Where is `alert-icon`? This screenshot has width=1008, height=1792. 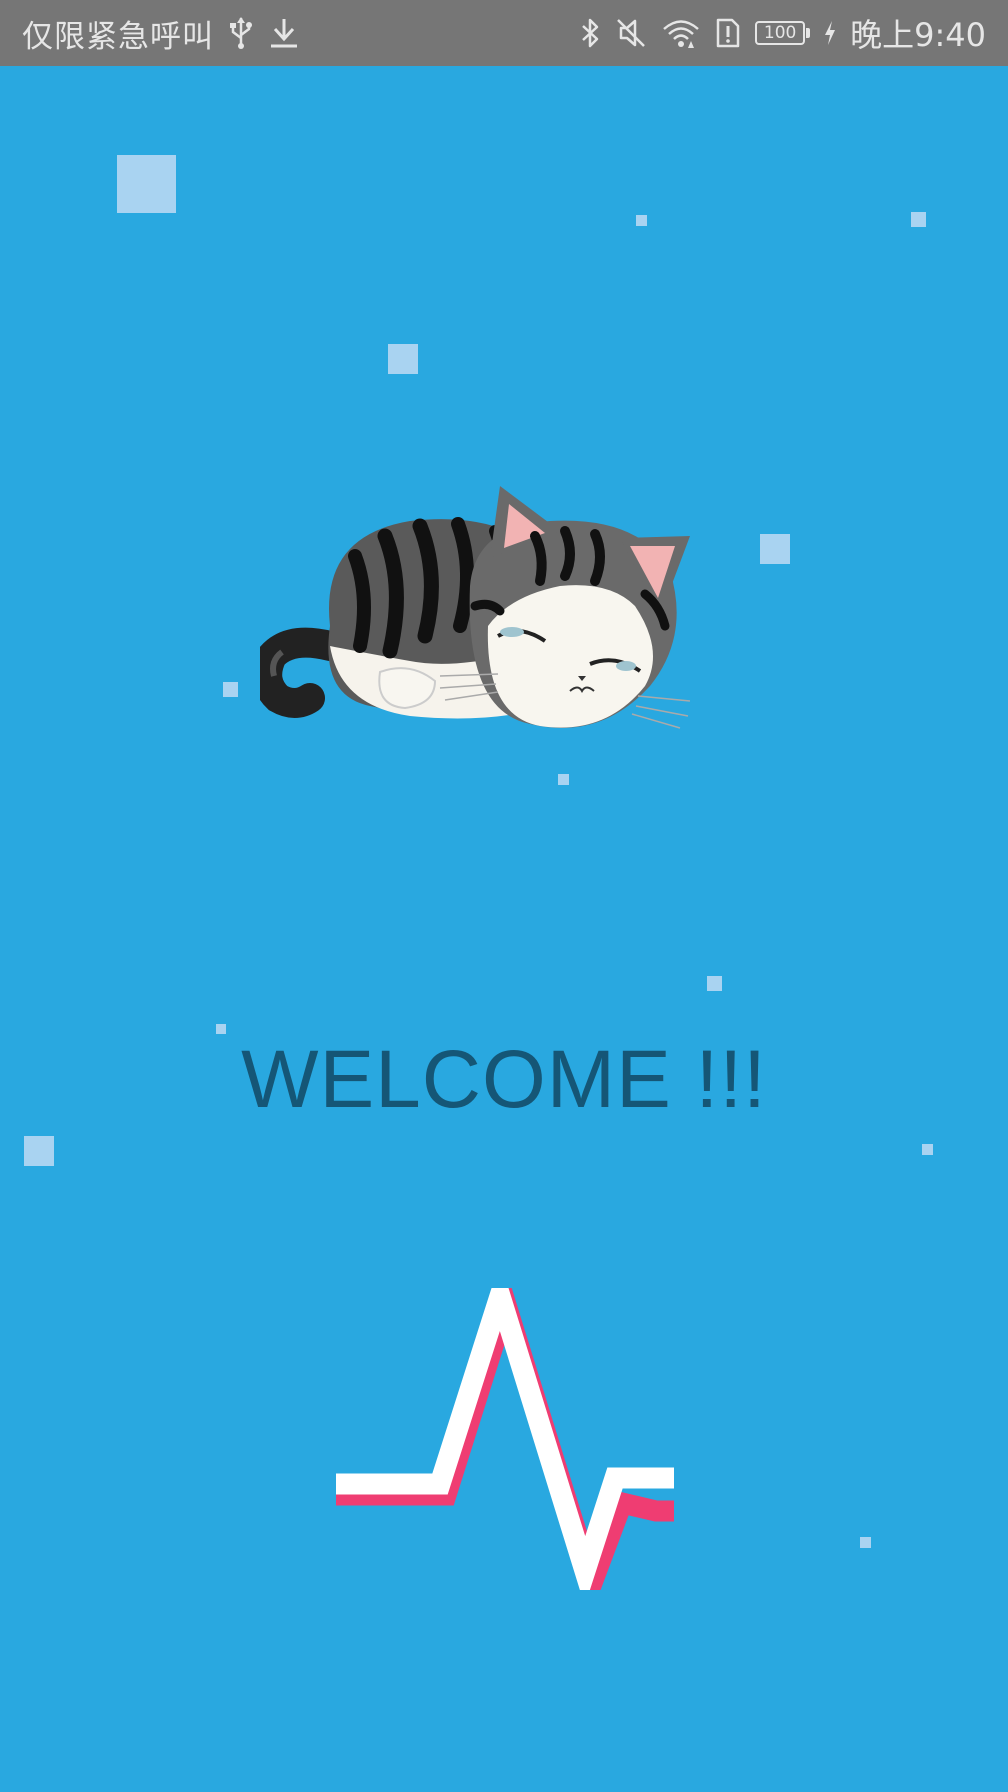 alert-icon is located at coordinates (728, 33).